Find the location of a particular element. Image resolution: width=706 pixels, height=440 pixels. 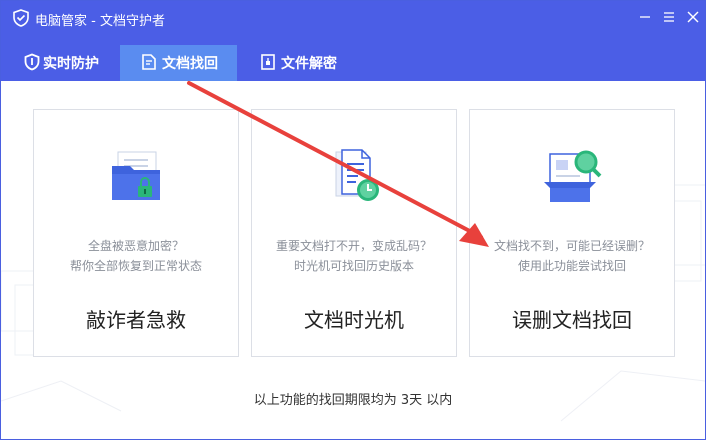

card-description-line: 文档找不到，可能已经误删？ is located at coordinates (571, 246).